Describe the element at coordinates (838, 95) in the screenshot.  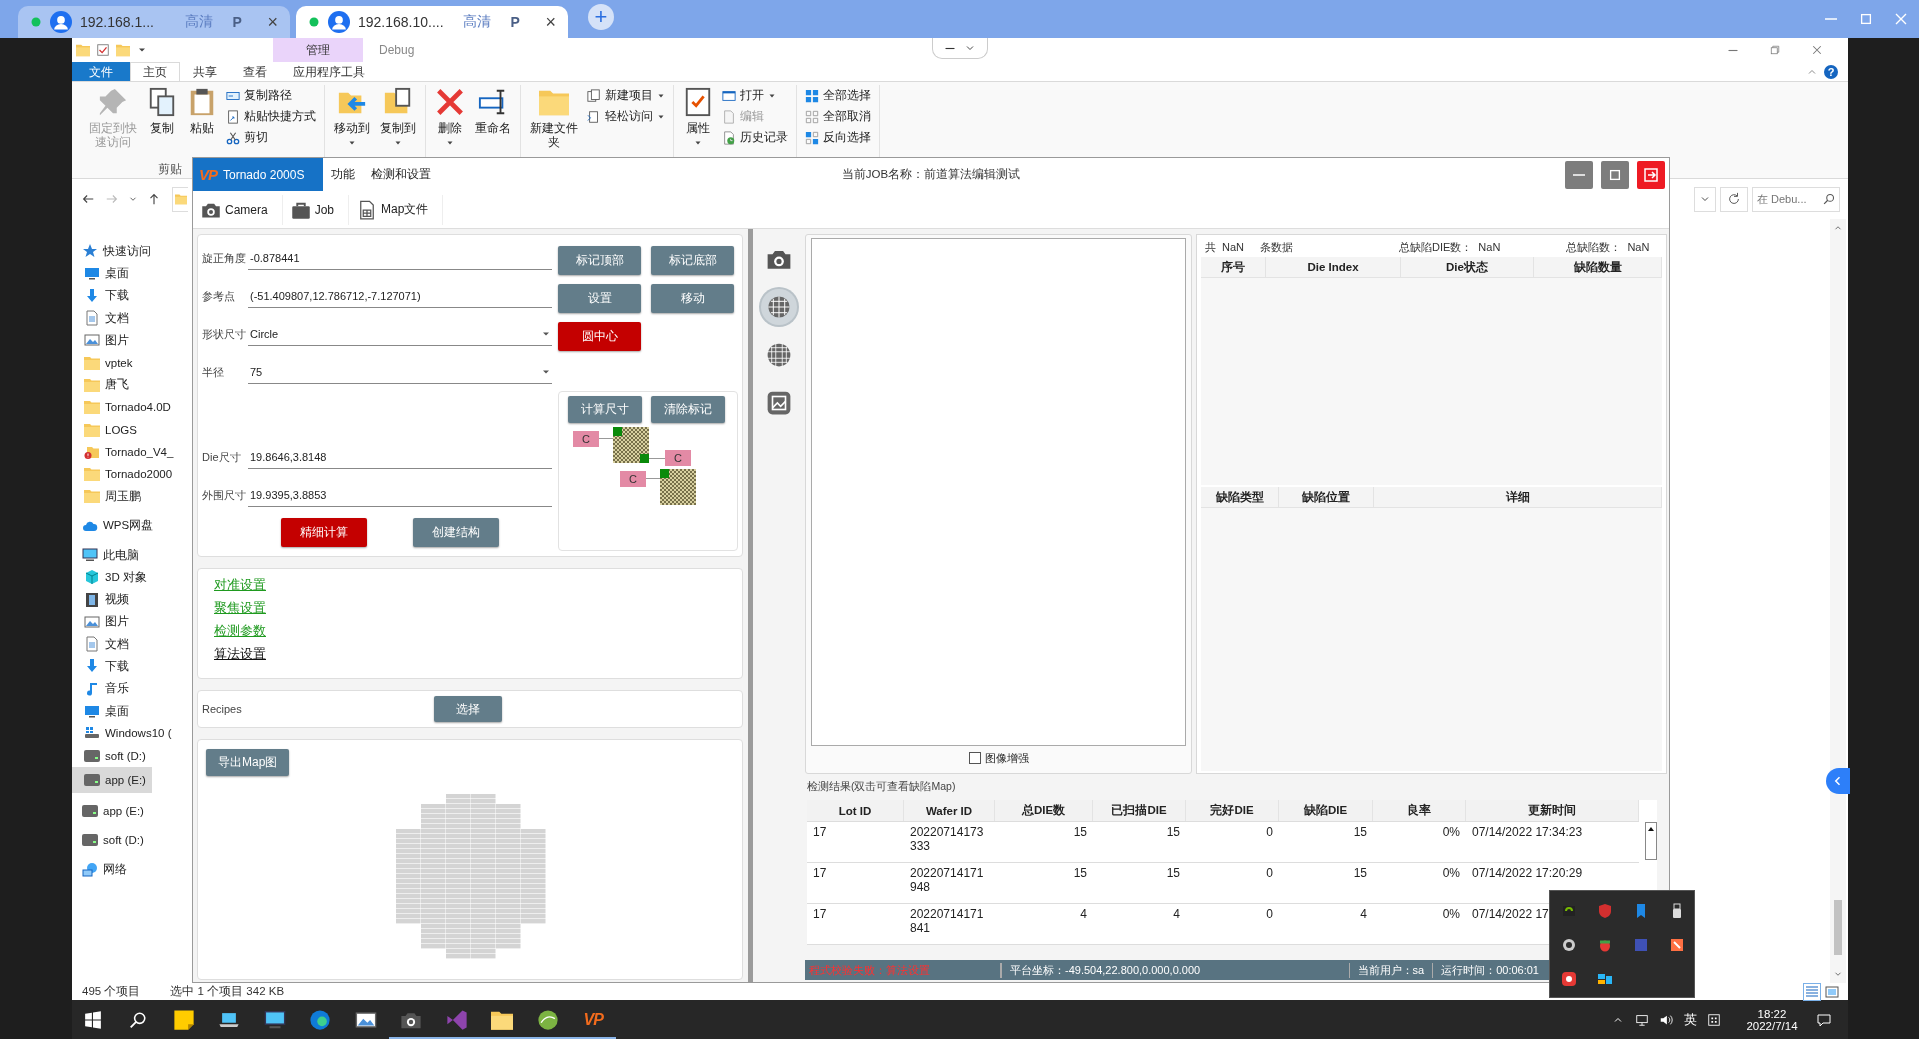
I see `ribbon-button: 全部选择` at that location.